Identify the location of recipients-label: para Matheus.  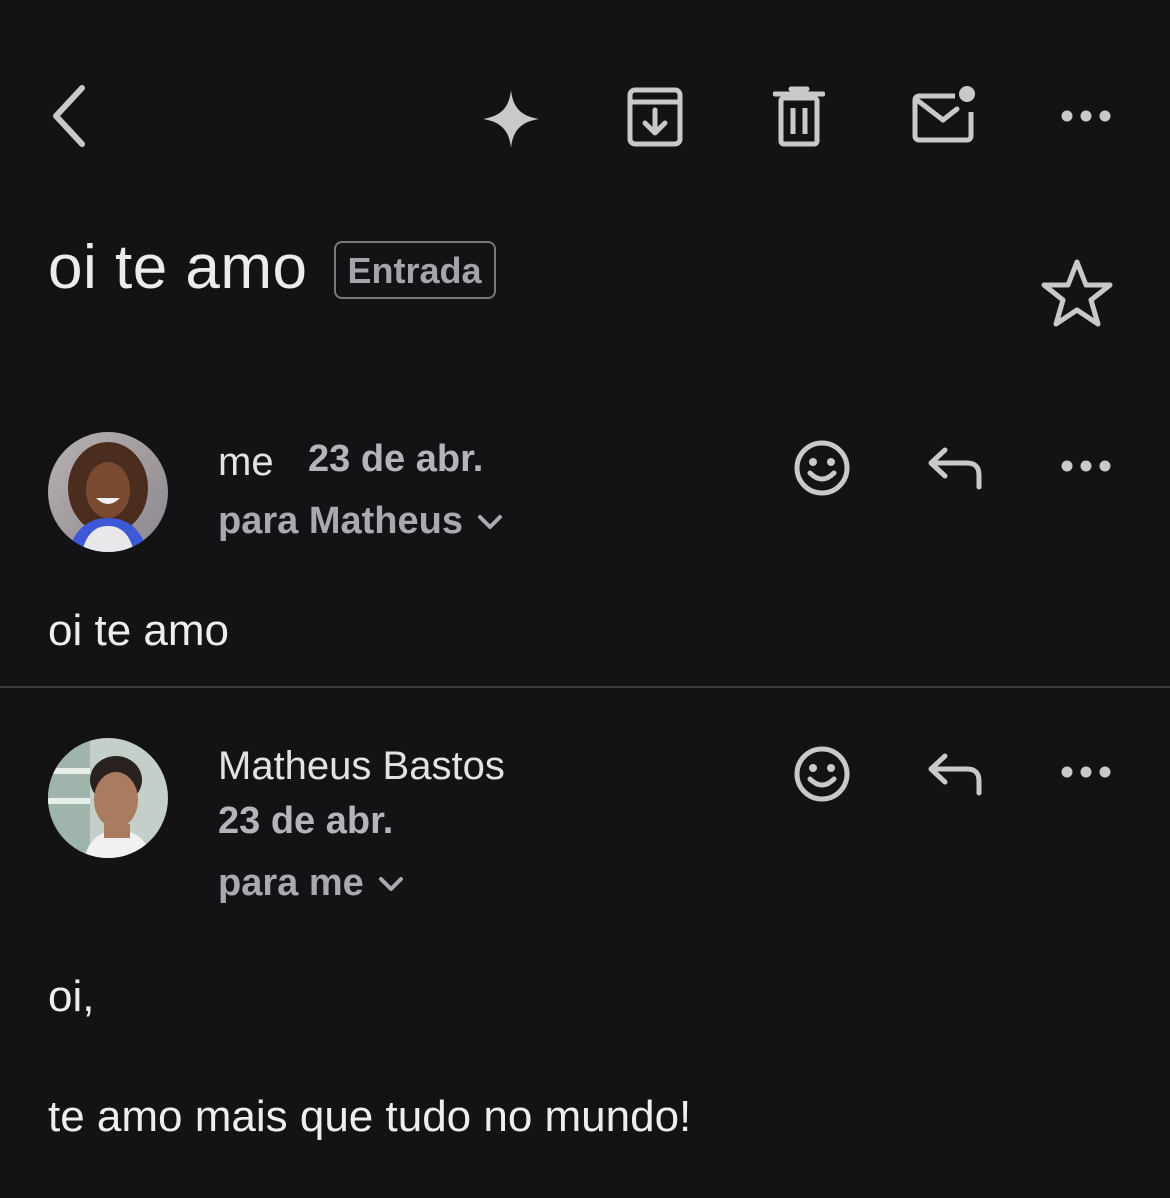
(340, 521).